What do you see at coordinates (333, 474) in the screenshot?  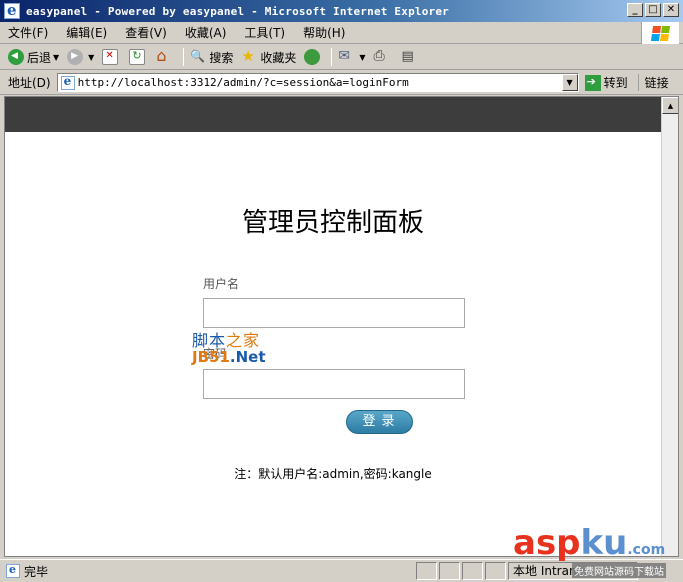 I see `default-credentials-note: 注：默认用户名:admin,密码:kangle` at bounding box center [333, 474].